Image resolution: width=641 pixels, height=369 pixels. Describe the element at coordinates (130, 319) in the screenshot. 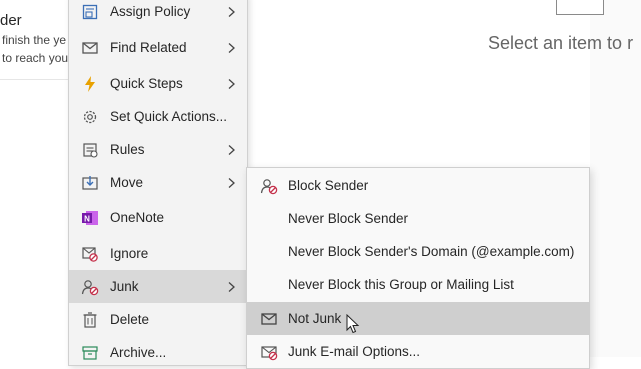

I see `menu-item-label: Delete` at that location.